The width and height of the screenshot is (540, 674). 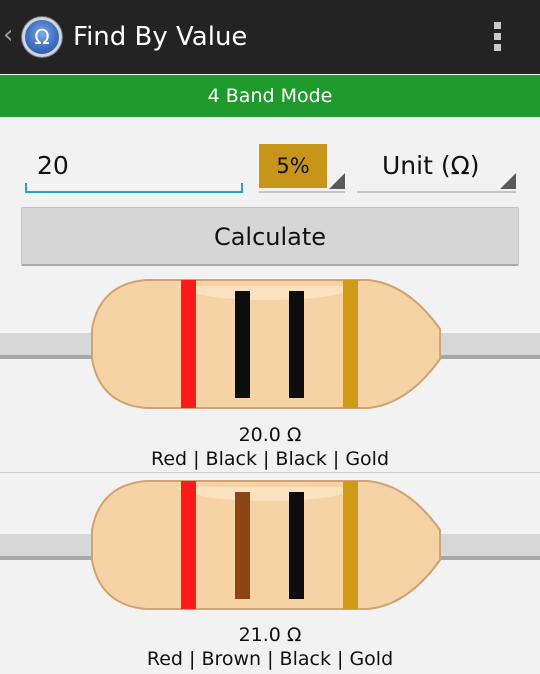 I want to click on calculate-button: Calculate, so click(x=270, y=236).